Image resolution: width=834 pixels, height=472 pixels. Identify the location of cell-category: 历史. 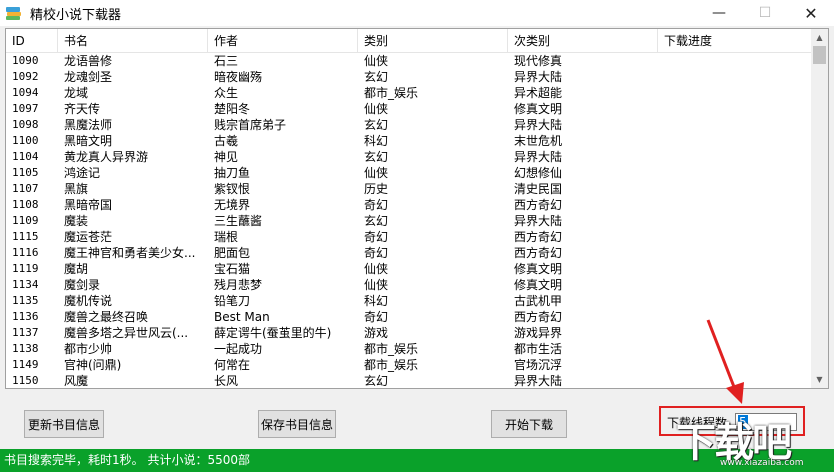
(376, 189).